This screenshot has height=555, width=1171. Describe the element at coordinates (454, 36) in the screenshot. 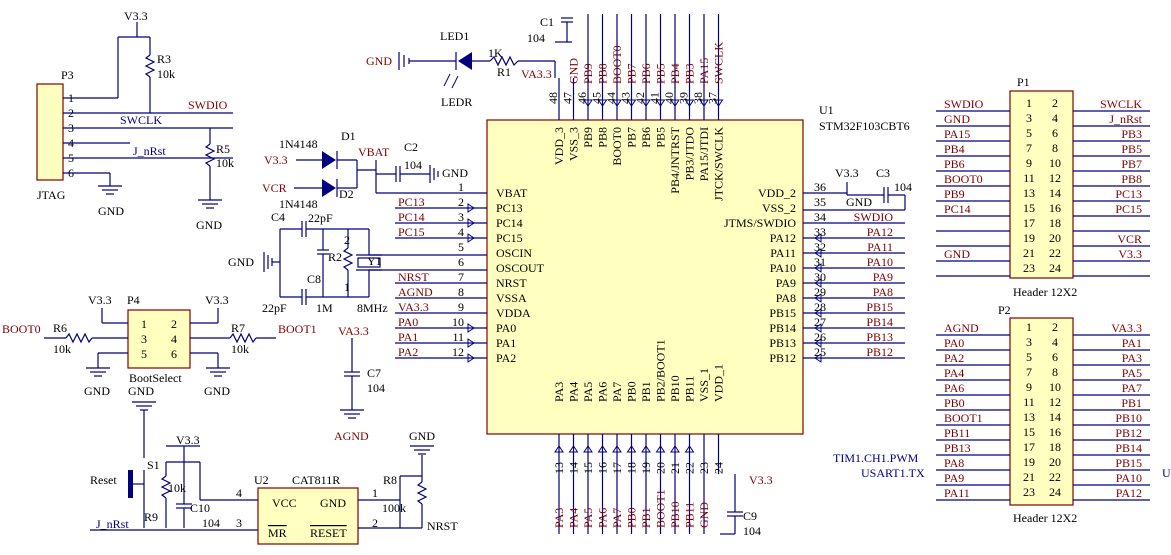

I see `led-ref: LED1` at that location.